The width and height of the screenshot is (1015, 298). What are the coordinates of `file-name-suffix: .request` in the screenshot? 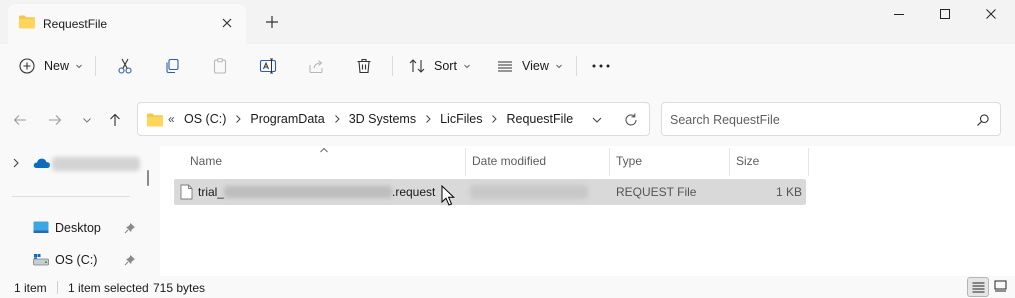 It's located at (414, 192).